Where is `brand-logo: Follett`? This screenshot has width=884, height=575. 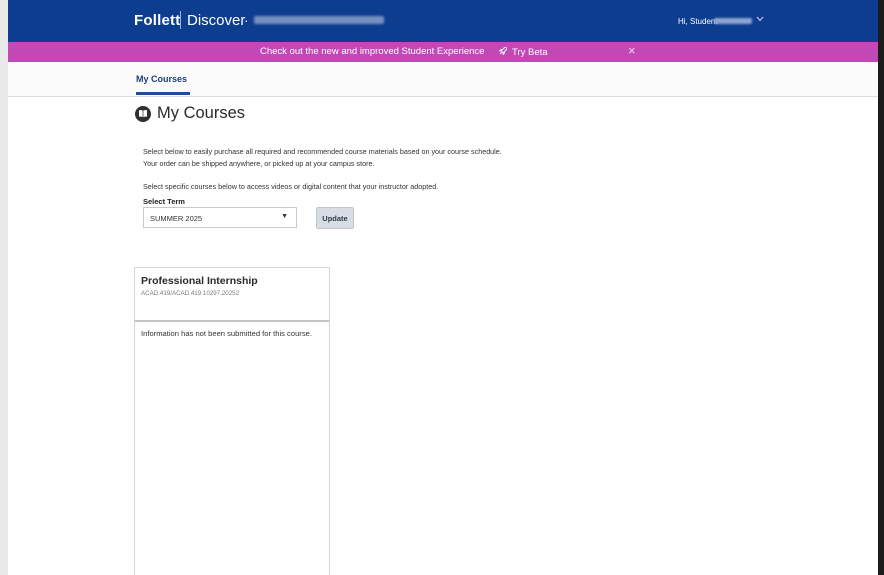
brand-logo: Follett is located at coordinates (157, 20).